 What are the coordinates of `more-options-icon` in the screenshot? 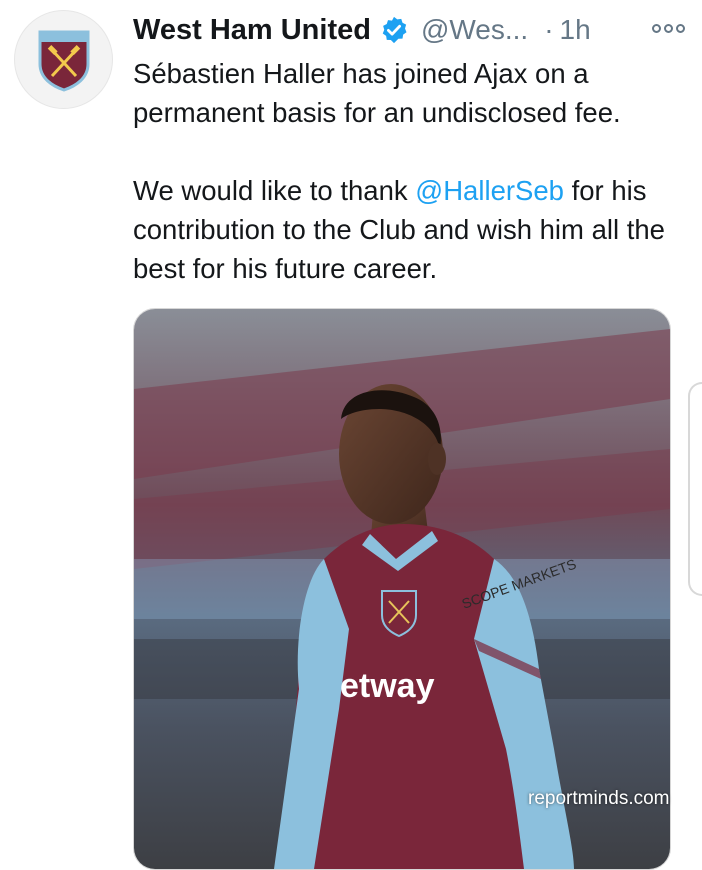 It's located at (670, 31).